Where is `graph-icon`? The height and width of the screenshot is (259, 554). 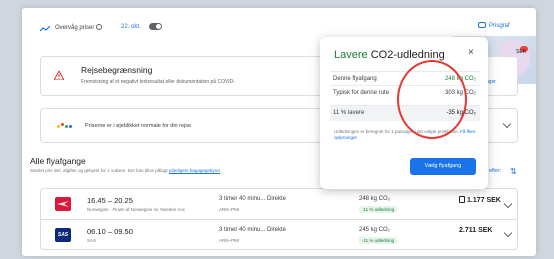 graph-icon is located at coordinates (482, 25).